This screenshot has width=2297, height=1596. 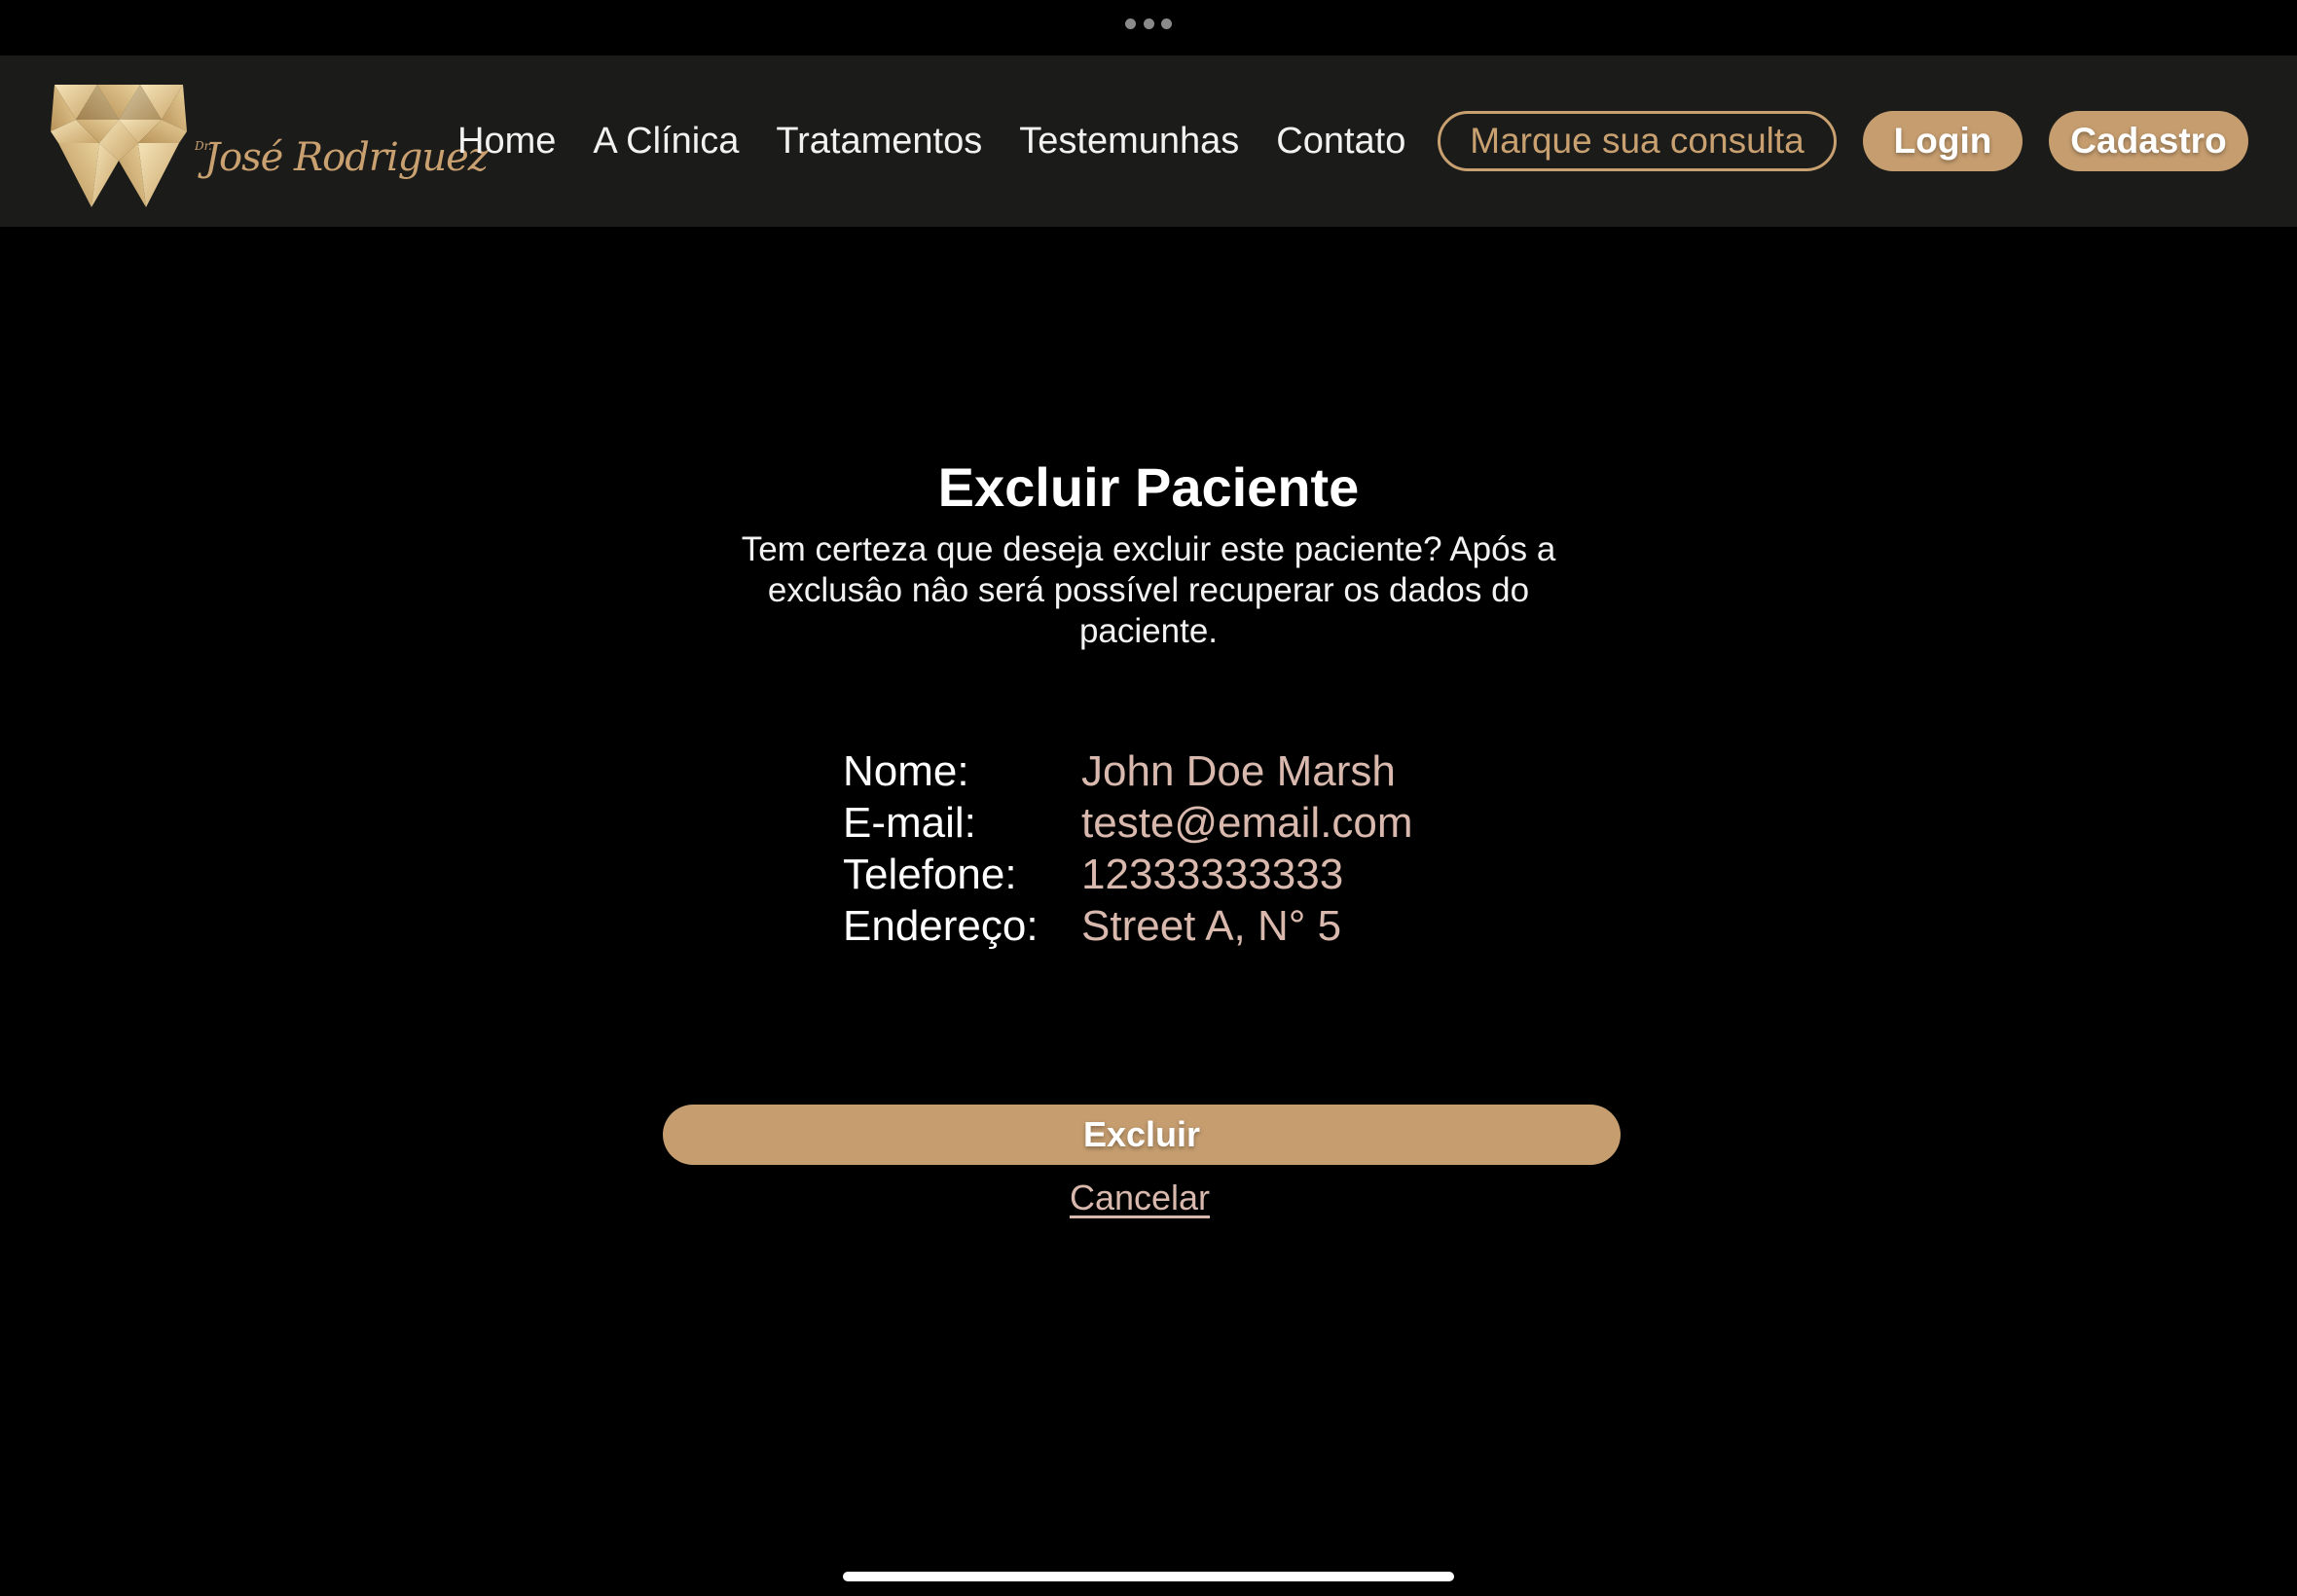 I want to click on detail-row-phone: Telefone: 12333333333, so click(x=1232, y=874).